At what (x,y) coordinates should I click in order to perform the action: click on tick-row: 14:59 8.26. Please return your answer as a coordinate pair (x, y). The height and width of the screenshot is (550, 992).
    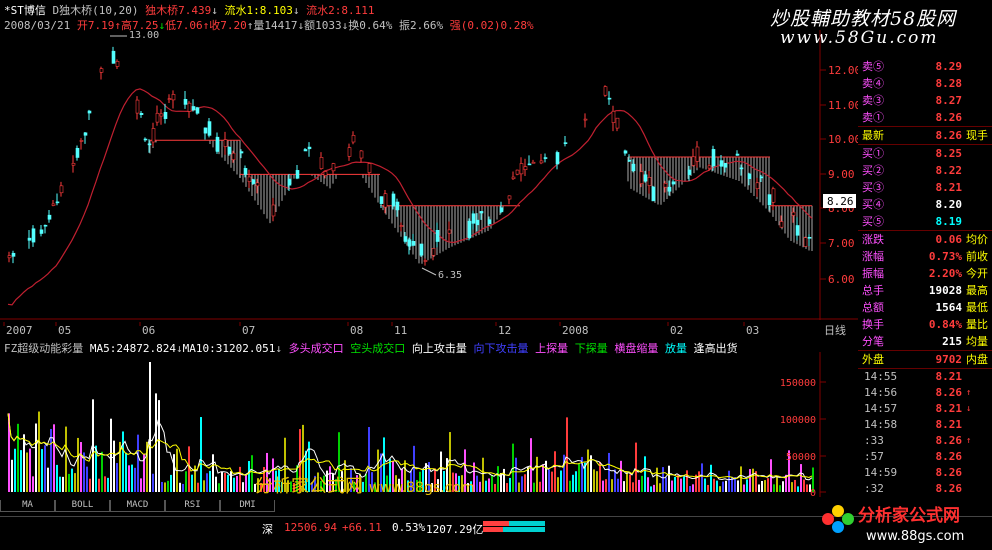
    Looking at the image, I should click on (925, 473).